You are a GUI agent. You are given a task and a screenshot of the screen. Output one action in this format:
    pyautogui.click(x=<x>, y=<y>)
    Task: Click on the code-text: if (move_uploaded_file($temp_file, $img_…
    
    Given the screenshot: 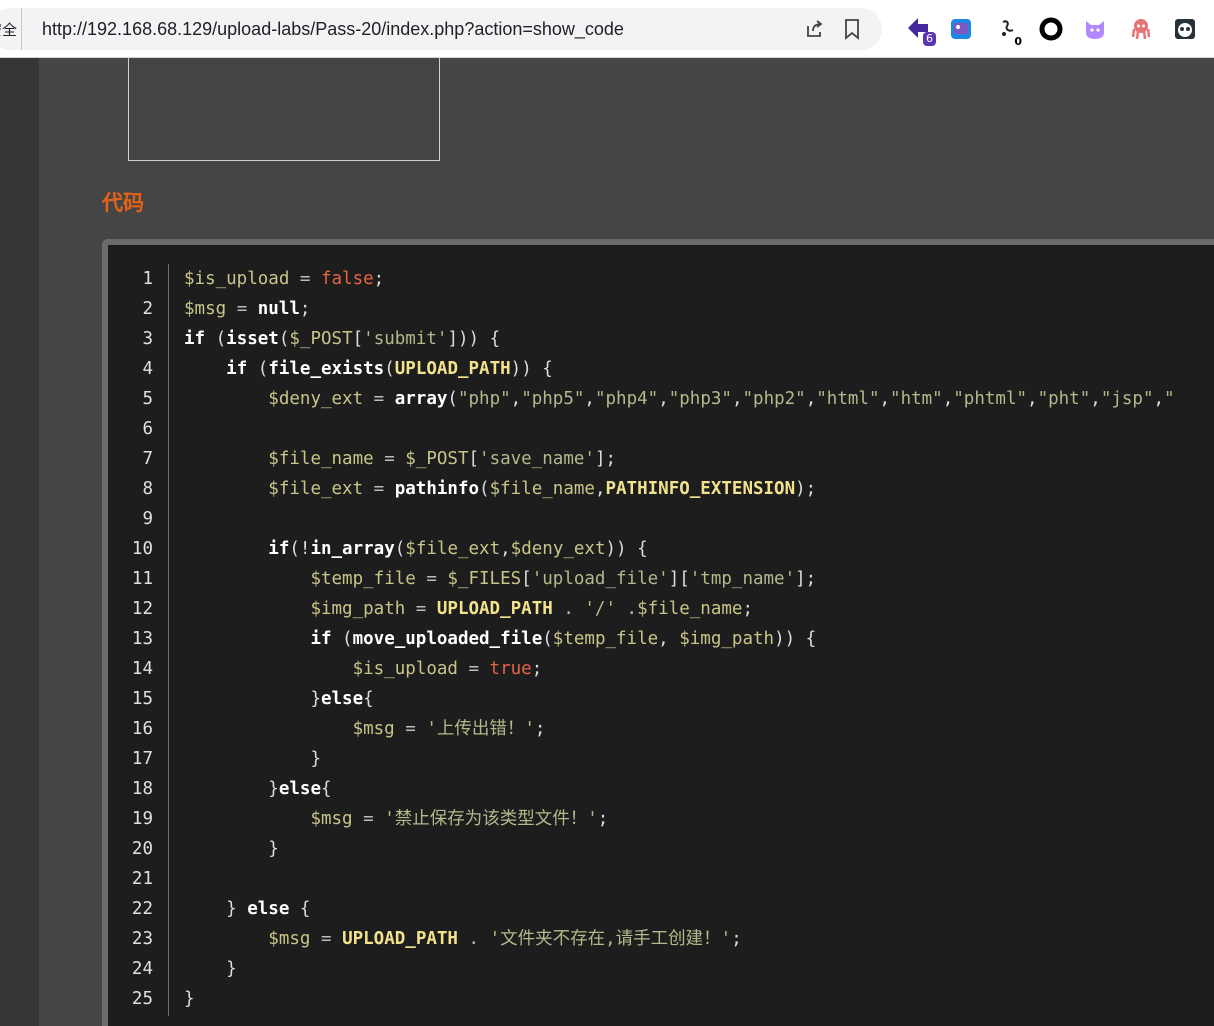 What is the action you would take?
    pyautogui.click(x=500, y=639)
    